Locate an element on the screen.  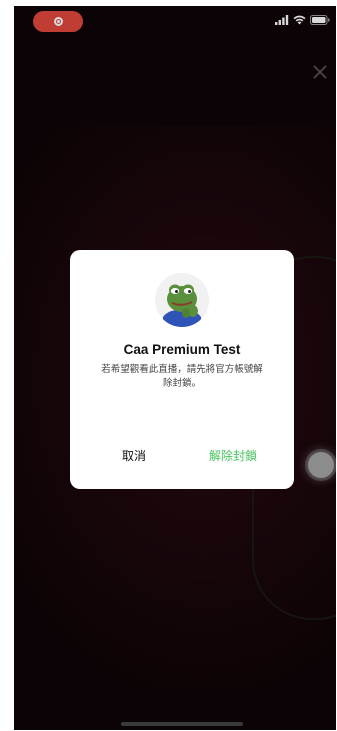
dialog-title: Caa Premium Test is located at coordinates (182, 349).